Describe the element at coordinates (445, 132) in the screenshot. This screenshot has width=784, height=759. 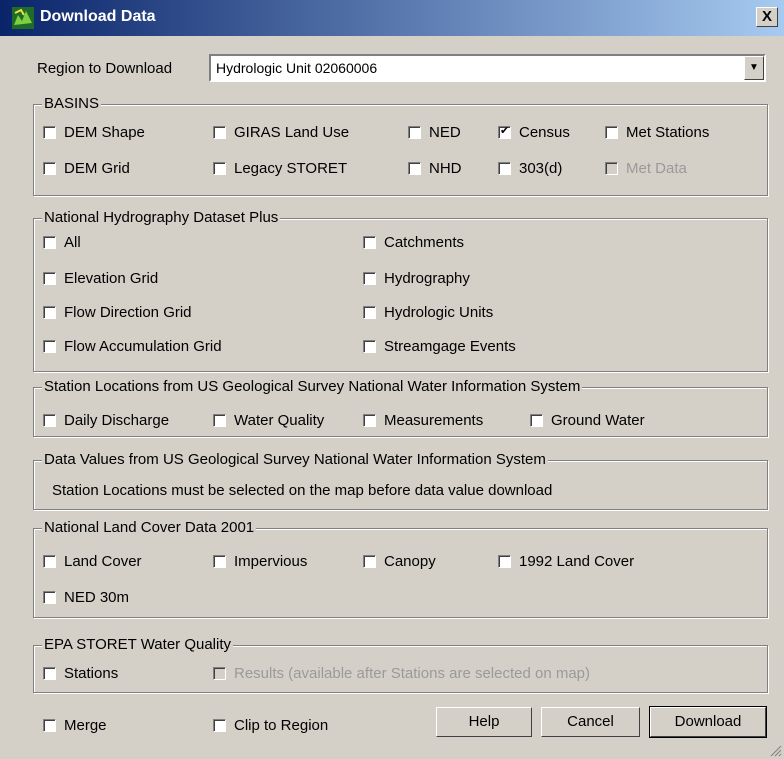
I see `checkbox-label: NED` at that location.